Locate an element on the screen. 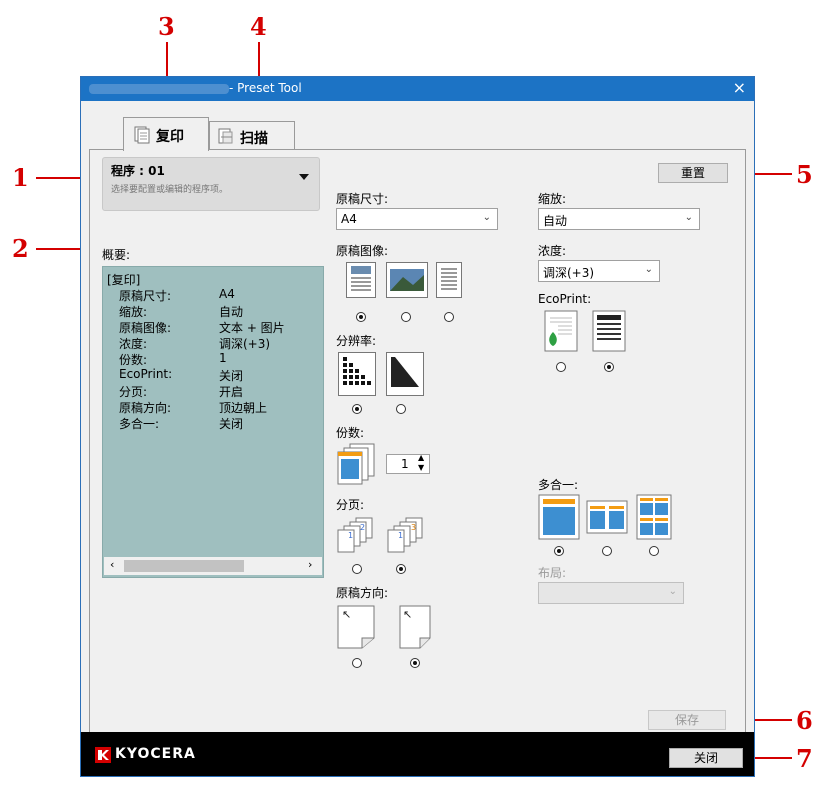 The image size is (825, 810). collate-off-icon: 2 1 is located at coordinates (358, 536).